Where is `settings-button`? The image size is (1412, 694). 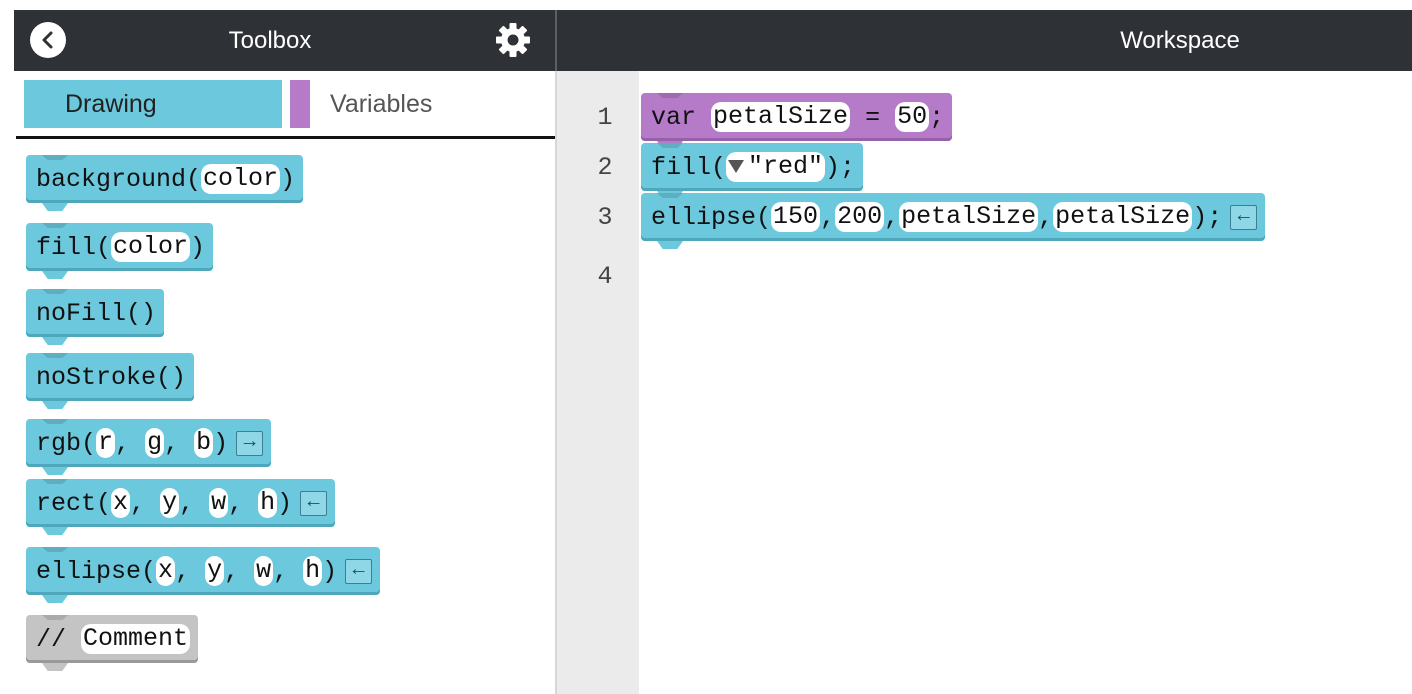 settings-button is located at coordinates (513, 40).